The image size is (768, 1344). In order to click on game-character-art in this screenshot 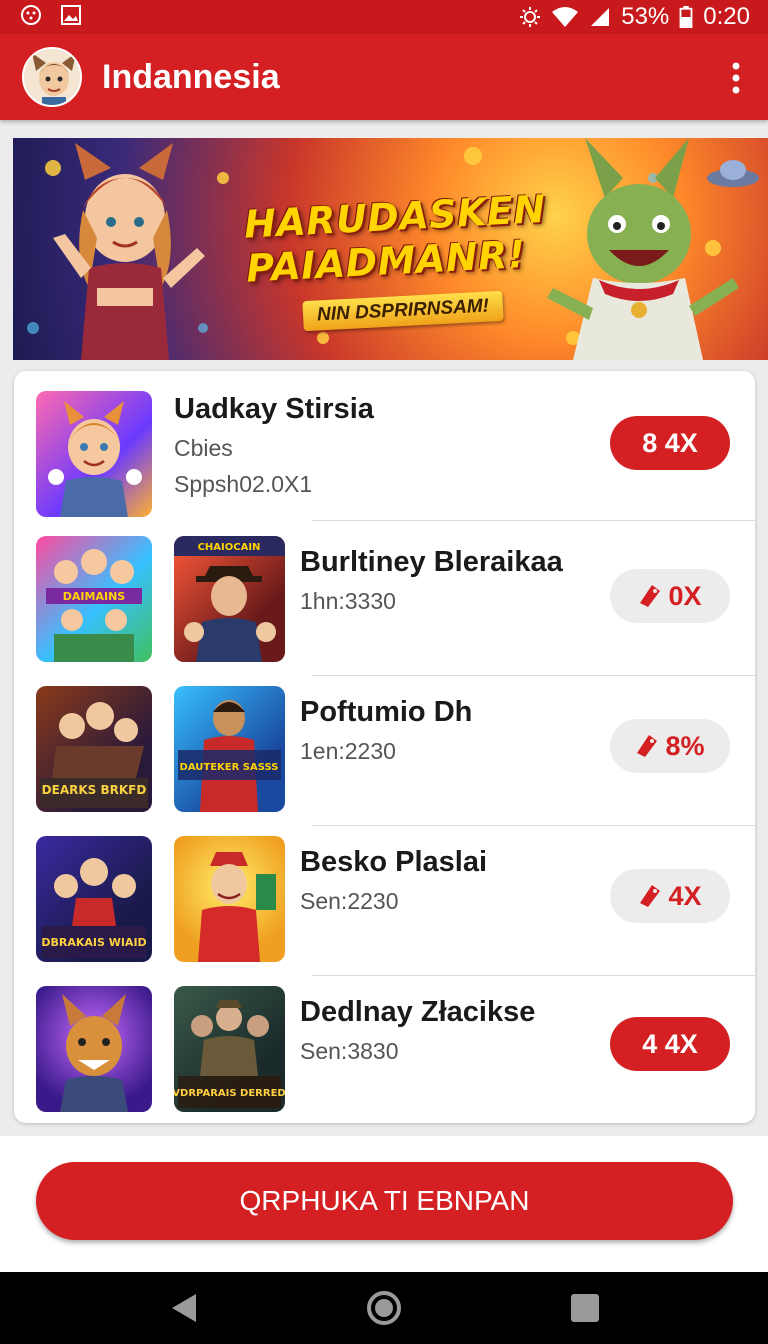, I will do `click(95, 459)`.